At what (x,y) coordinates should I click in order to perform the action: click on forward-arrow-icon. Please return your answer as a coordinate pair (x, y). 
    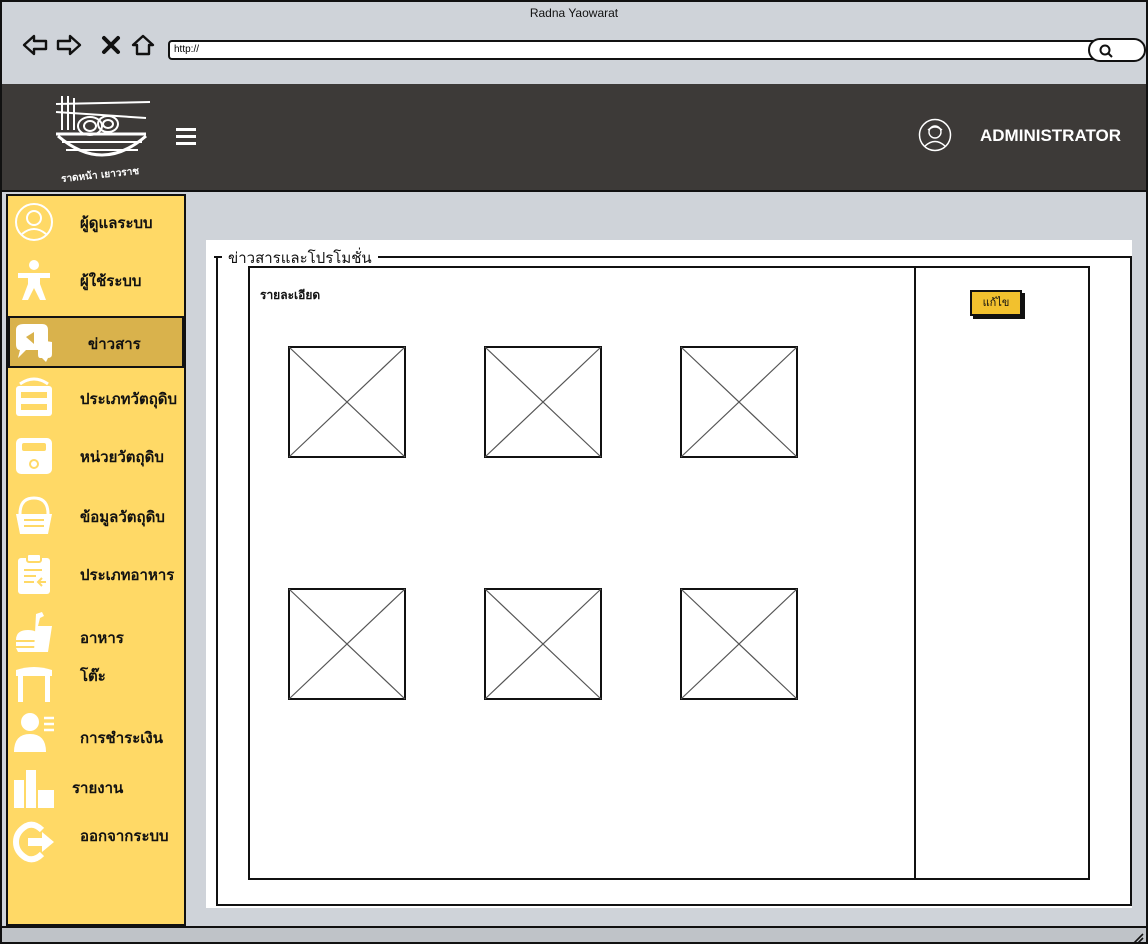
    Looking at the image, I should click on (69, 45).